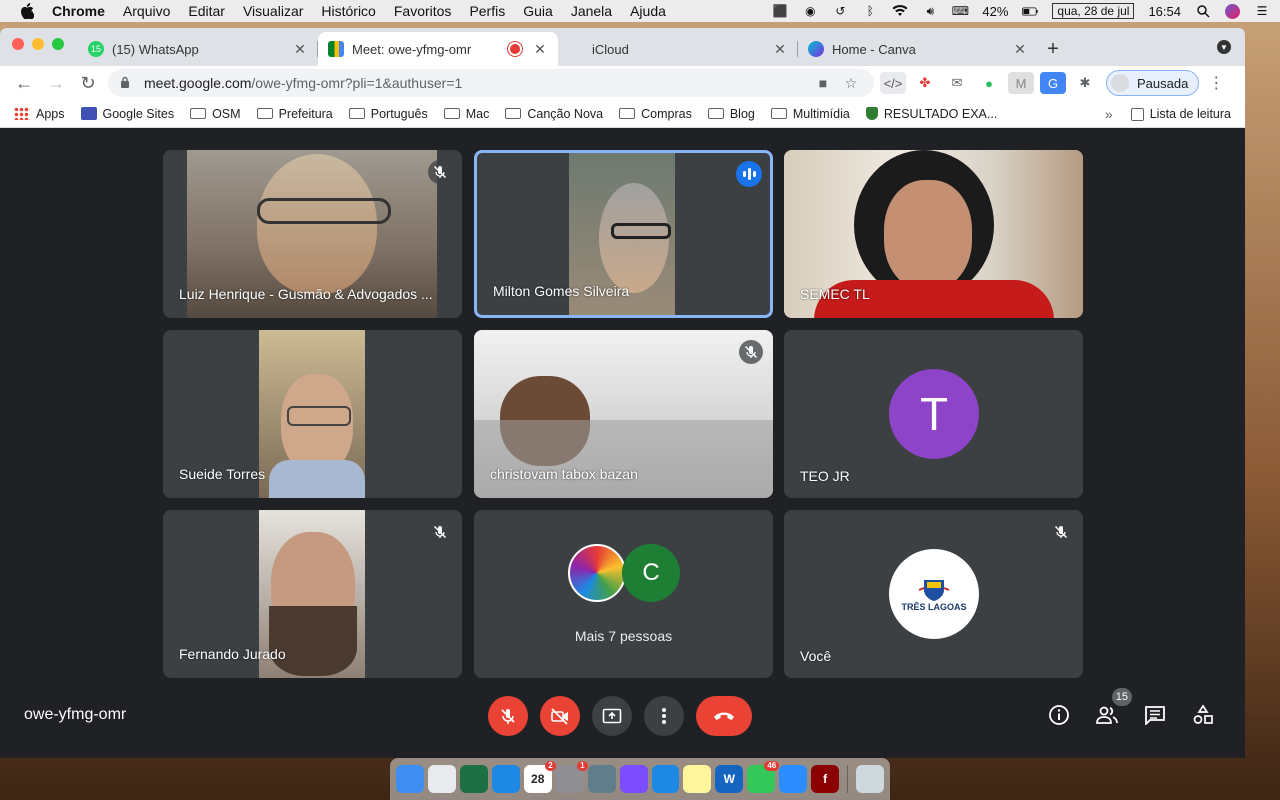 This screenshot has height=800, width=1280. I want to click on zoom-window-button, so click(58, 44).